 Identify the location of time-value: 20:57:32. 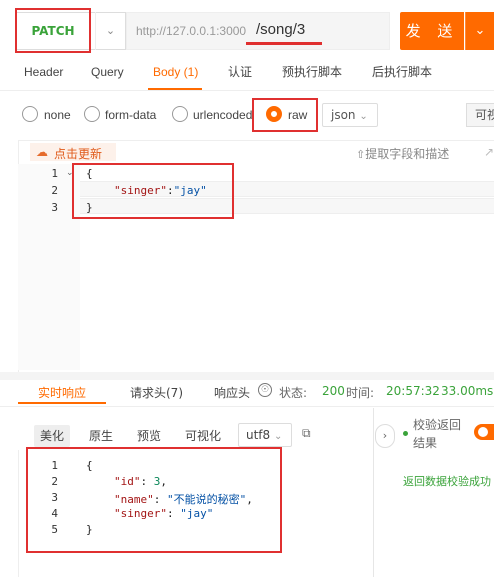
(413, 391).